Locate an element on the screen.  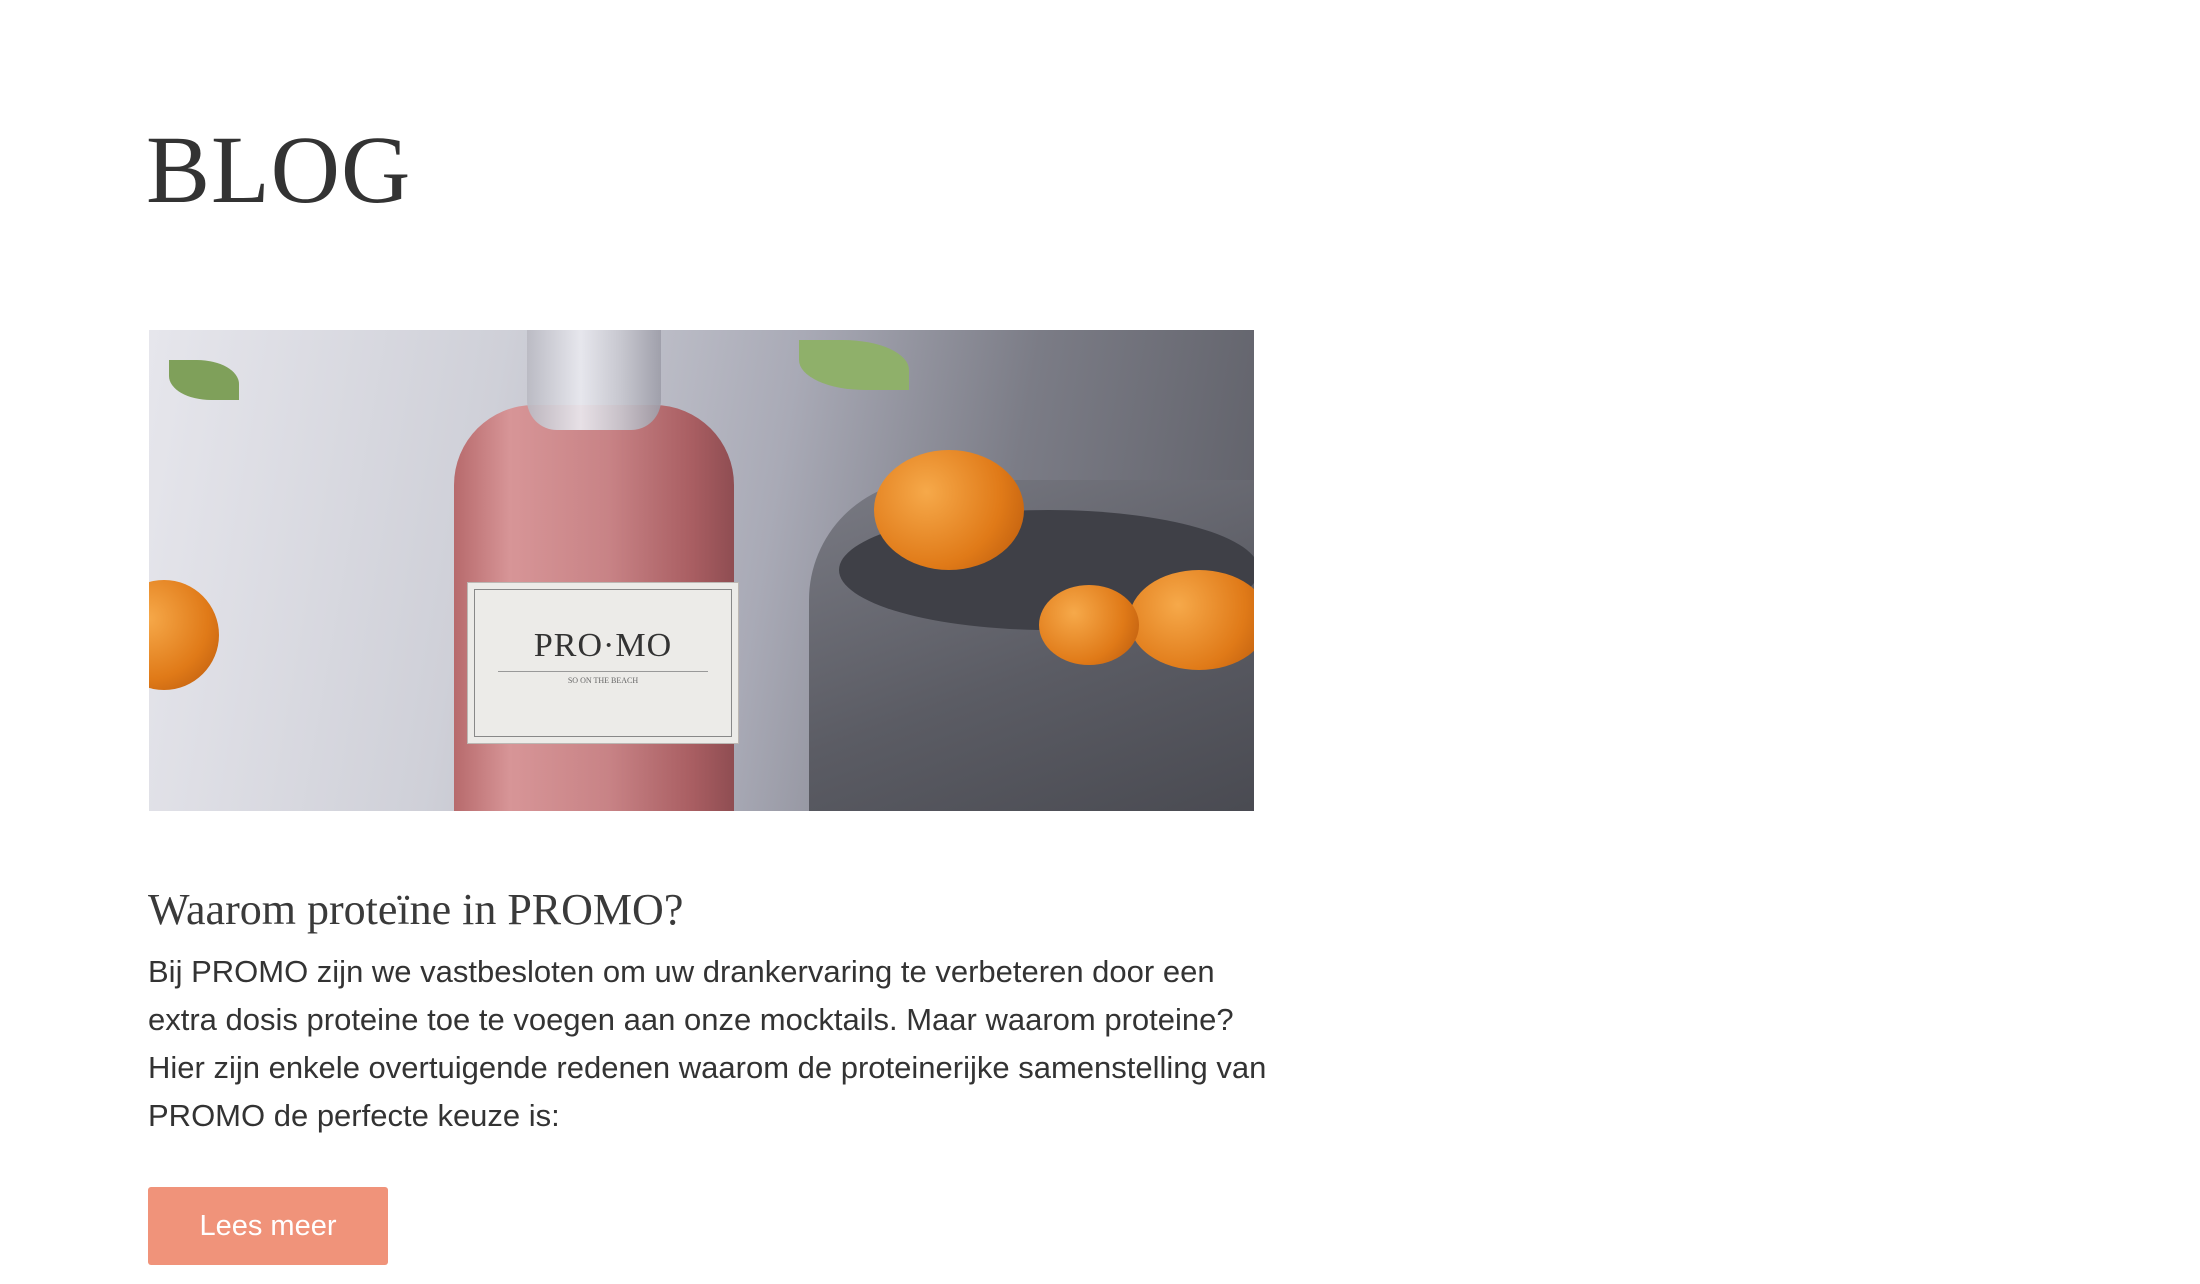
post-heading: Waarom proteïne in PROMO? is located at coordinates (415, 909).